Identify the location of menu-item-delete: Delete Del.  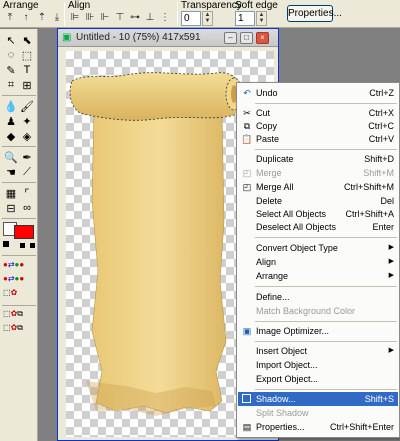
(318, 201).